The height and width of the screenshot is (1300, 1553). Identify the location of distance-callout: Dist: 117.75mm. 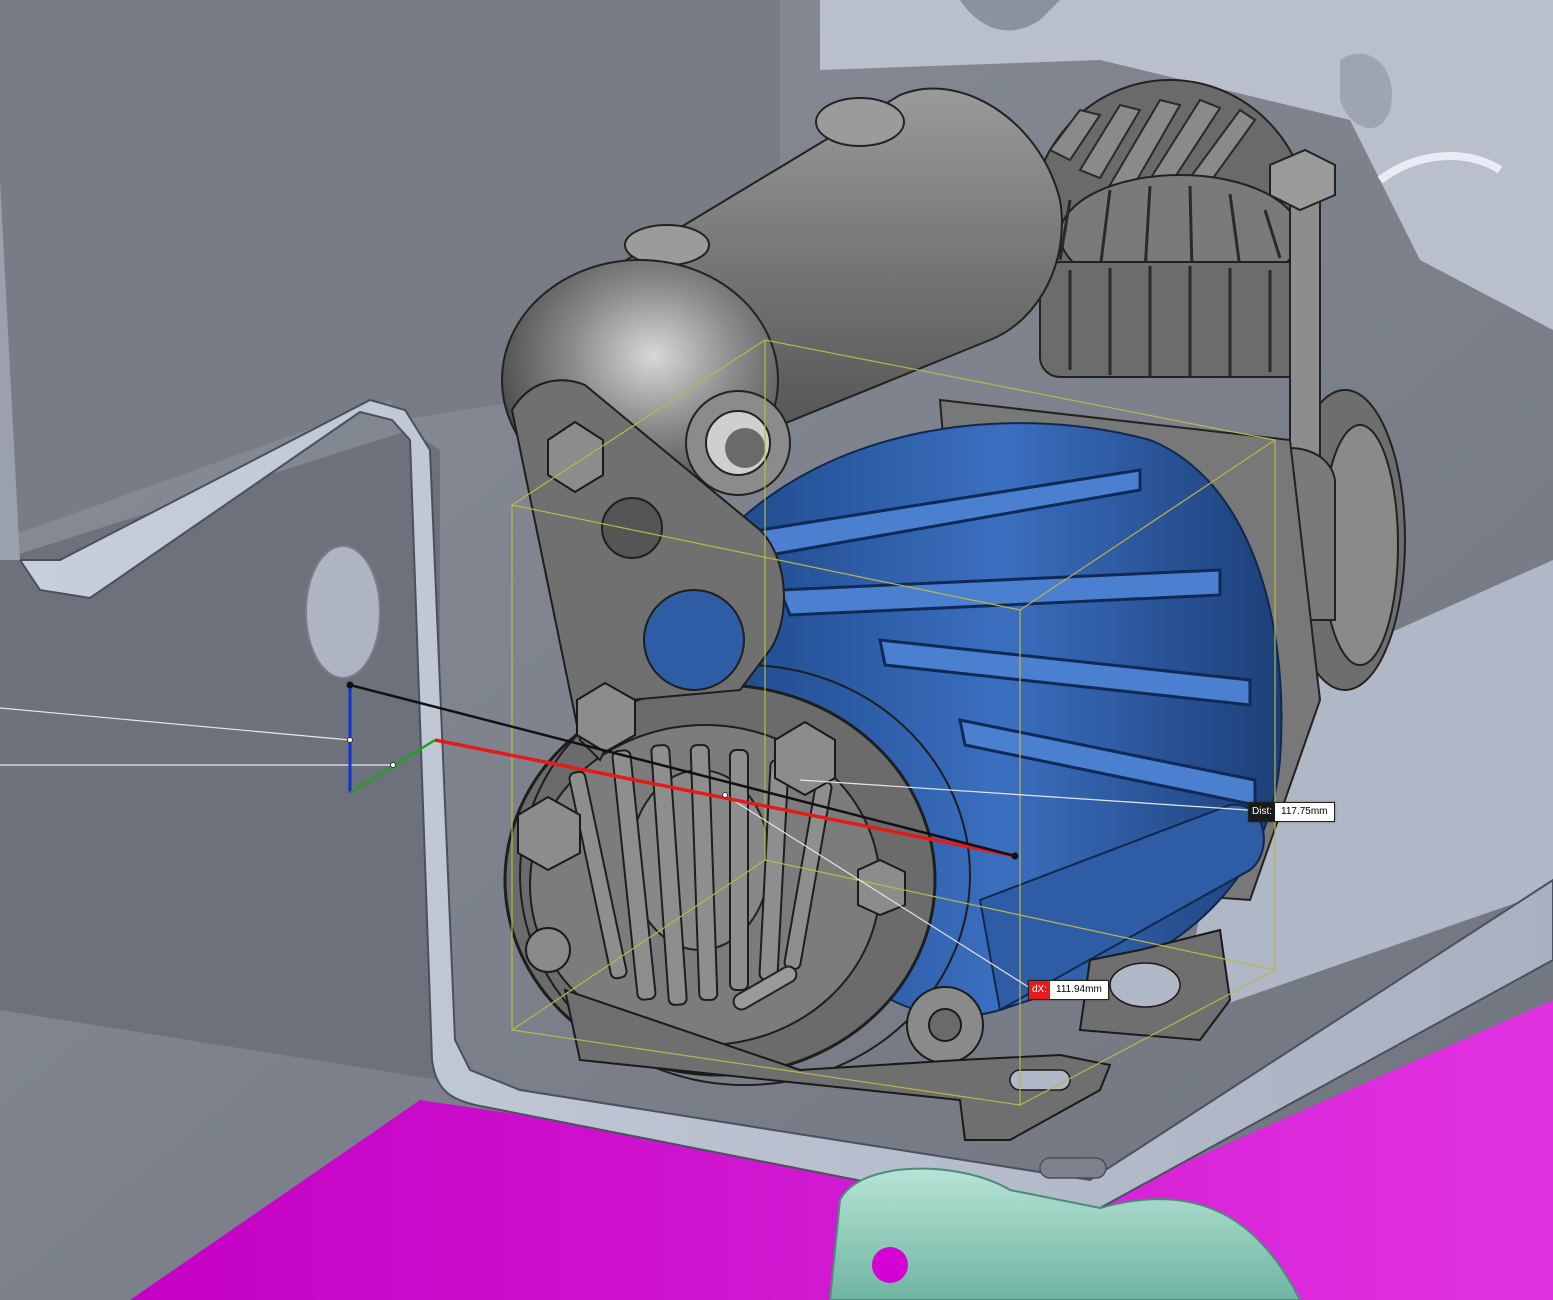
(1291, 812).